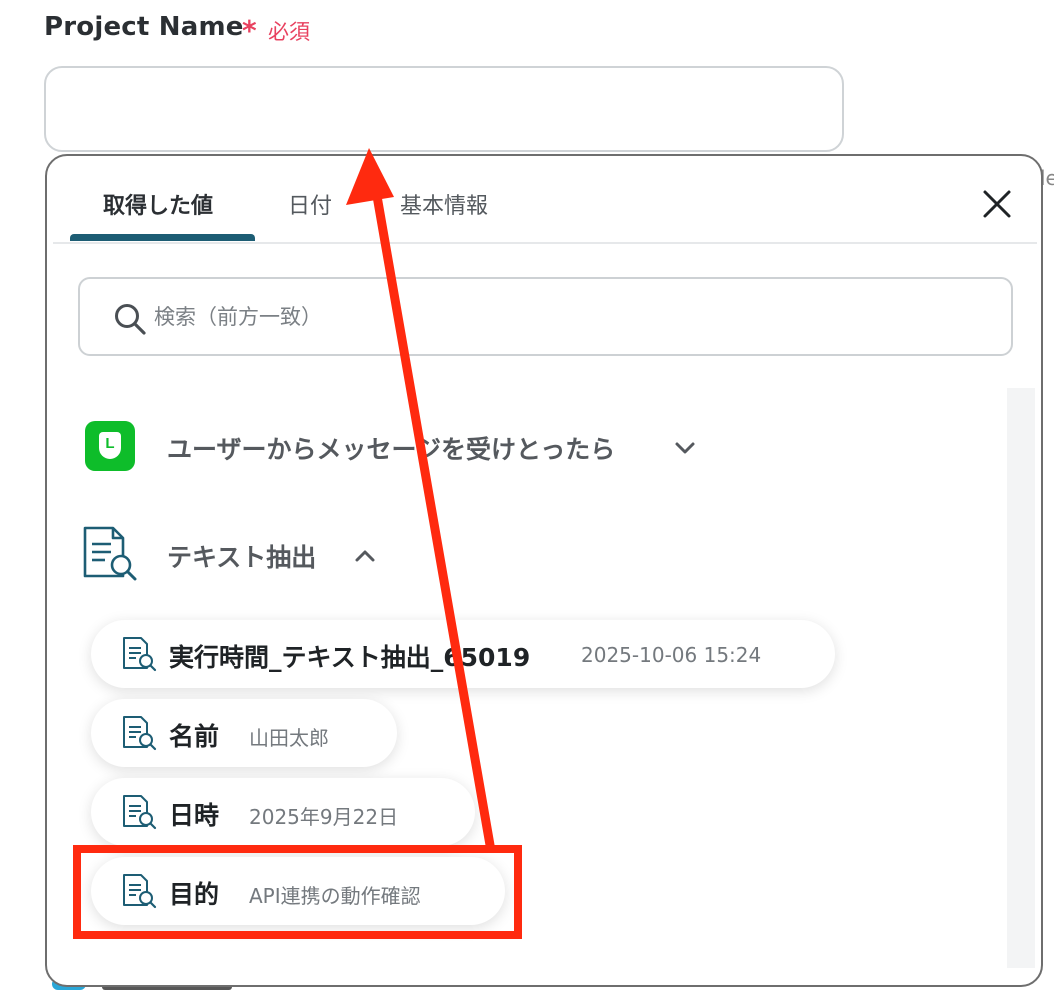  What do you see at coordinates (324, 817) in the screenshot?
I see `value-preview: 2025年9月22日` at bounding box center [324, 817].